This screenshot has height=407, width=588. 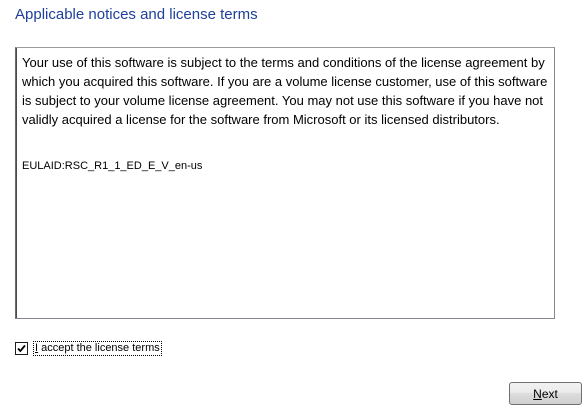 I want to click on eula-id-text: EULAID:RSC_R1_1_ED_E_V_en-us, so click(x=112, y=166).